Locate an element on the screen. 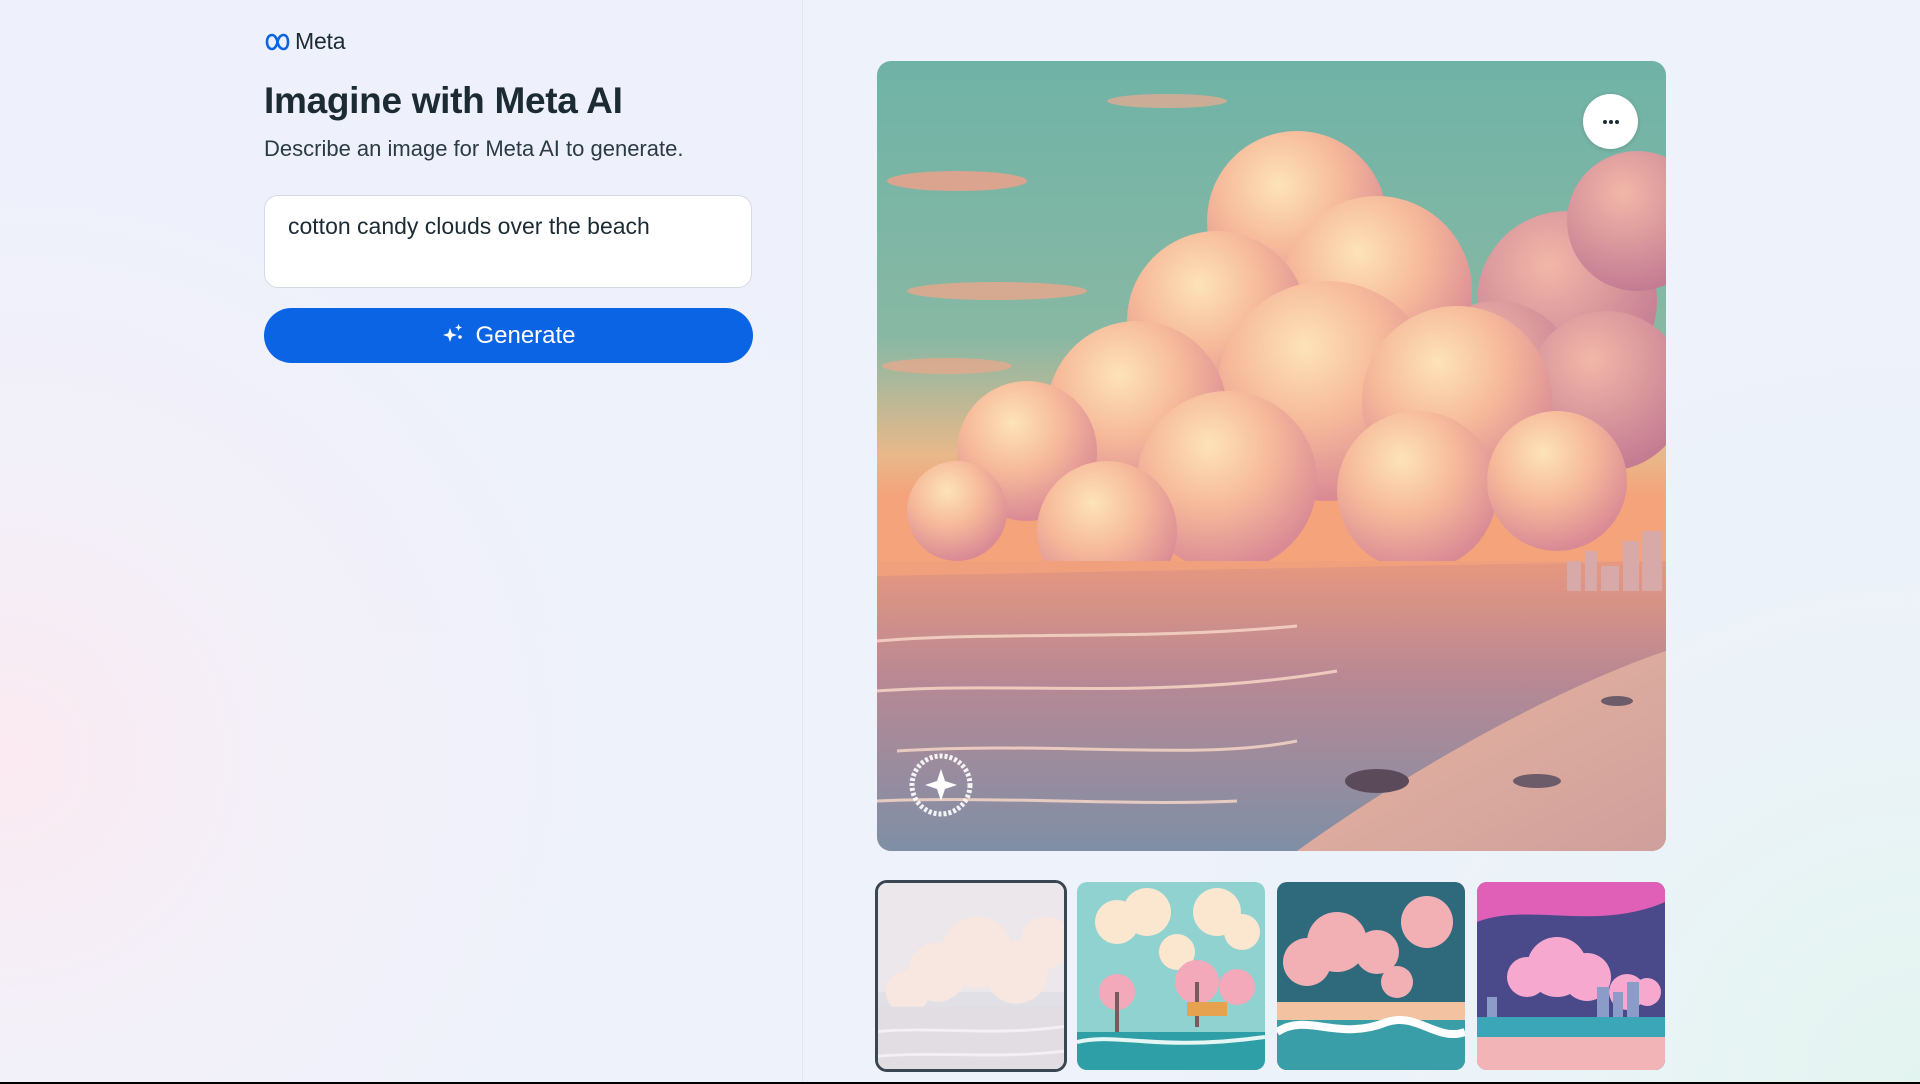 This screenshot has height=1084, width=1920. meta-logo: Meta is located at coordinates (305, 41).